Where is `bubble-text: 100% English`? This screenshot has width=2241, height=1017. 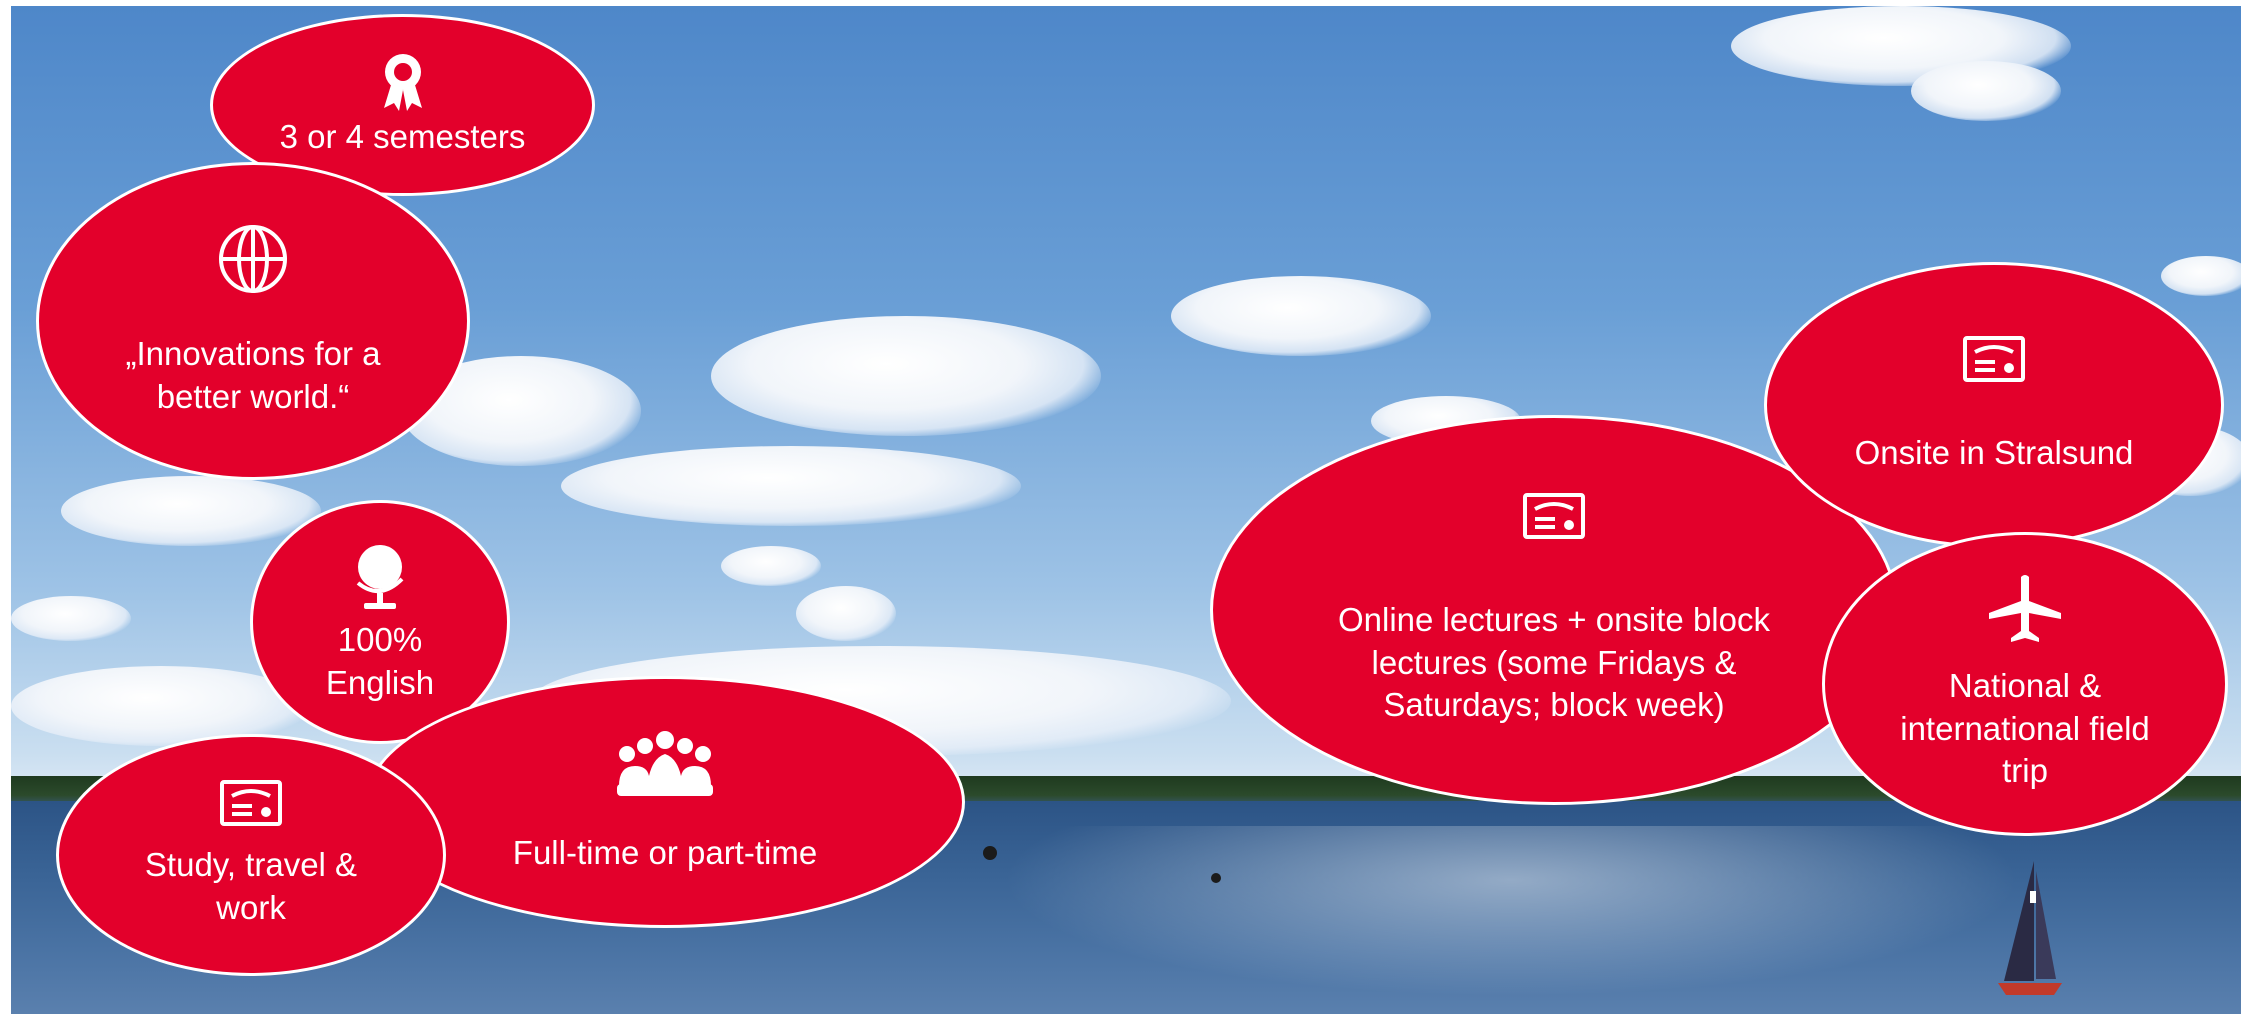
bubble-text: 100% English is located at coordinates (380, 661).